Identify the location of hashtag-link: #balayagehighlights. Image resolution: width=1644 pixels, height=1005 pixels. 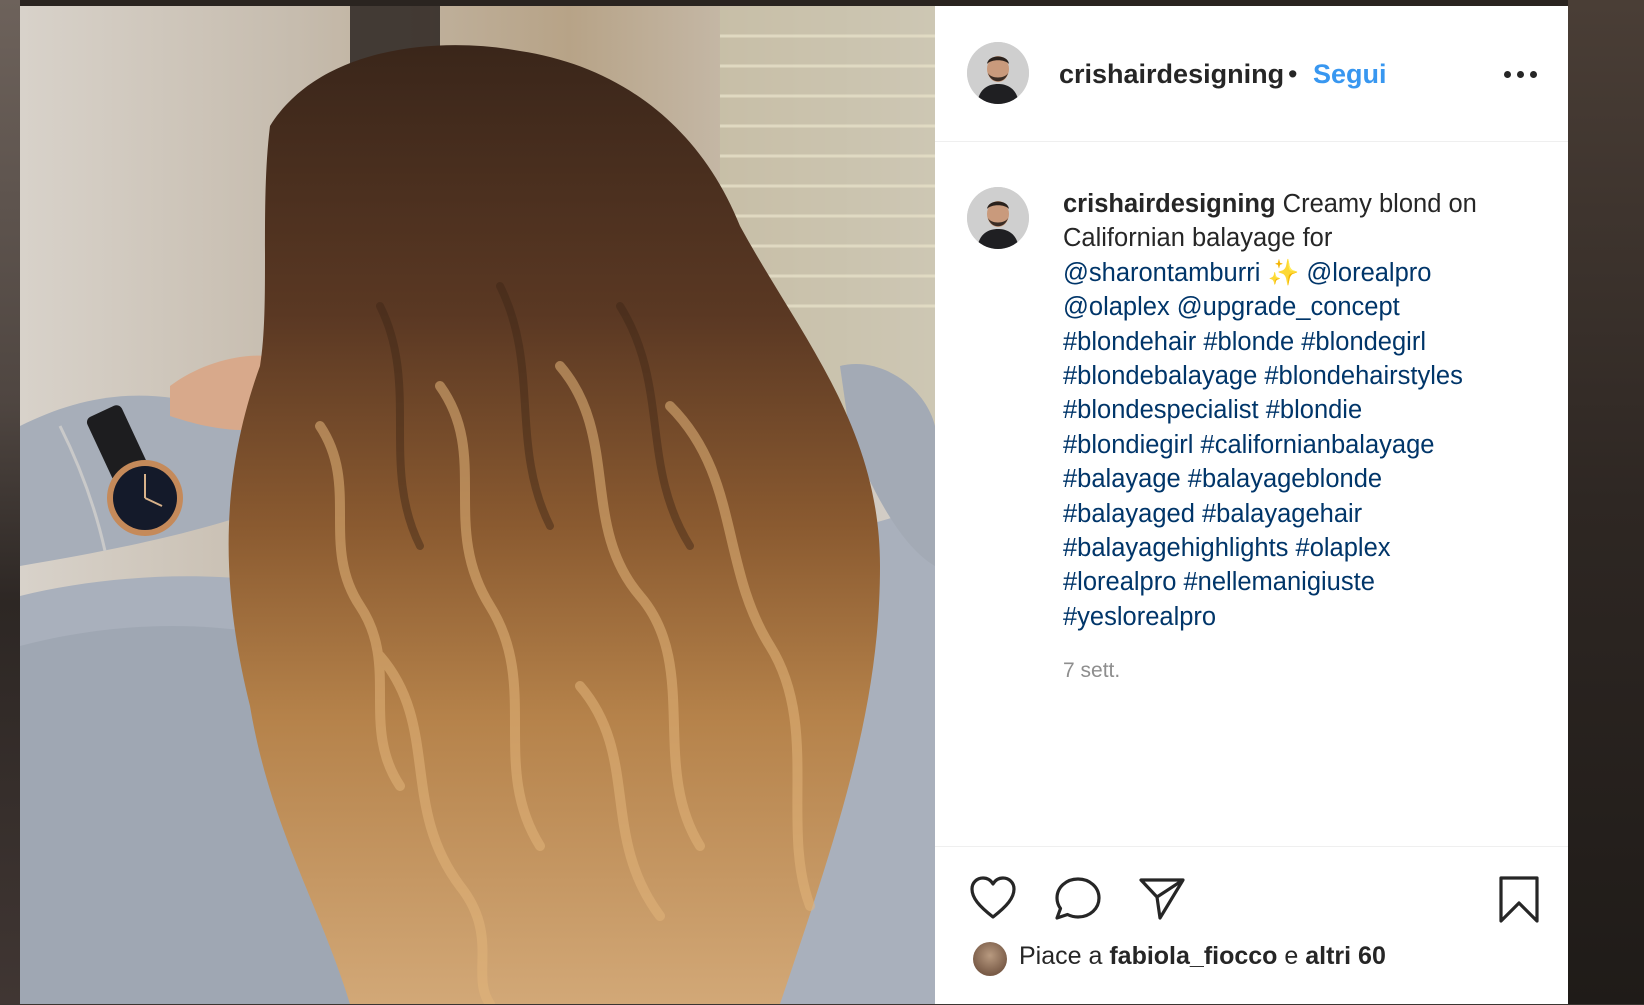
(1175, 548).